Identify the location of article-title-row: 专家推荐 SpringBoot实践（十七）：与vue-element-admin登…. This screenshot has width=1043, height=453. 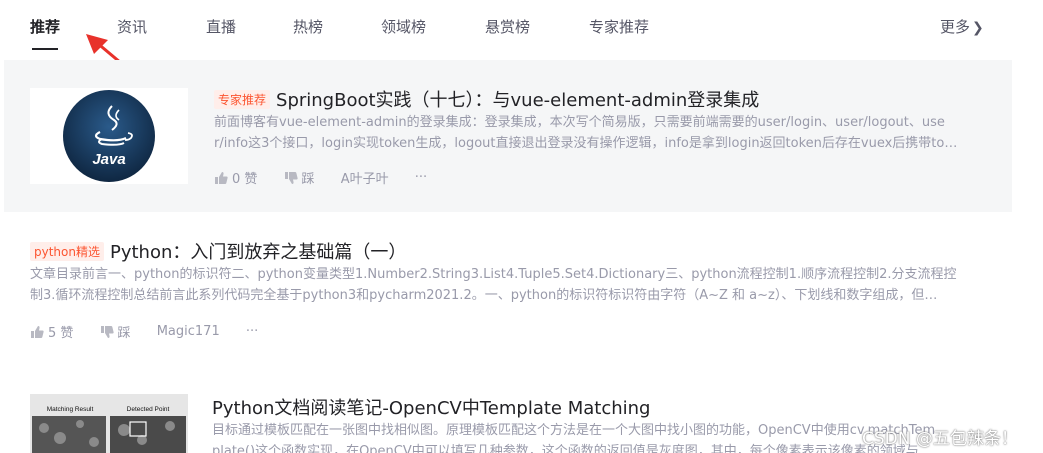
(486, 99).